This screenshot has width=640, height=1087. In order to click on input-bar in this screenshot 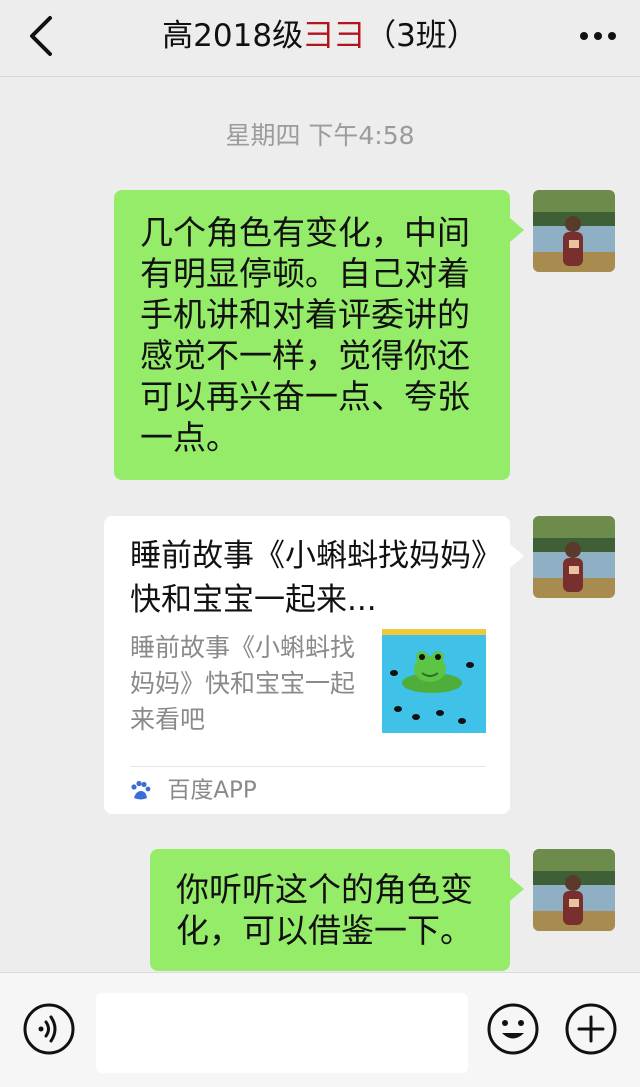, I will do `click(320, 1029)`.